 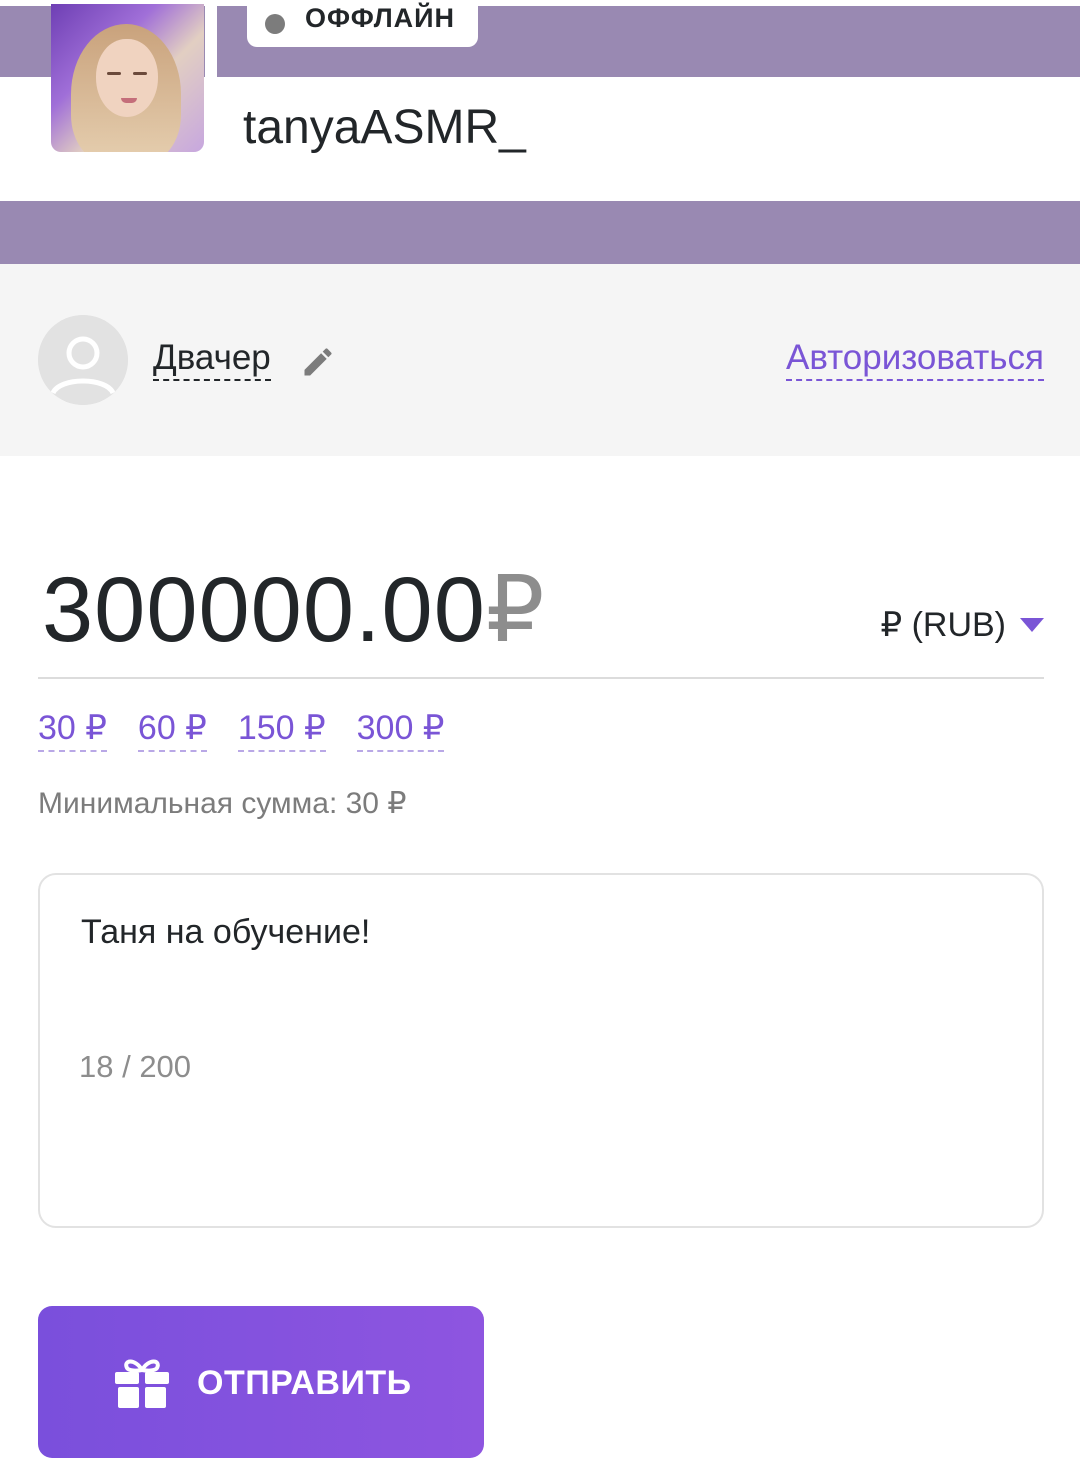 I want to click on amount-input: 300000.00₽, so click(x=294, y=610).